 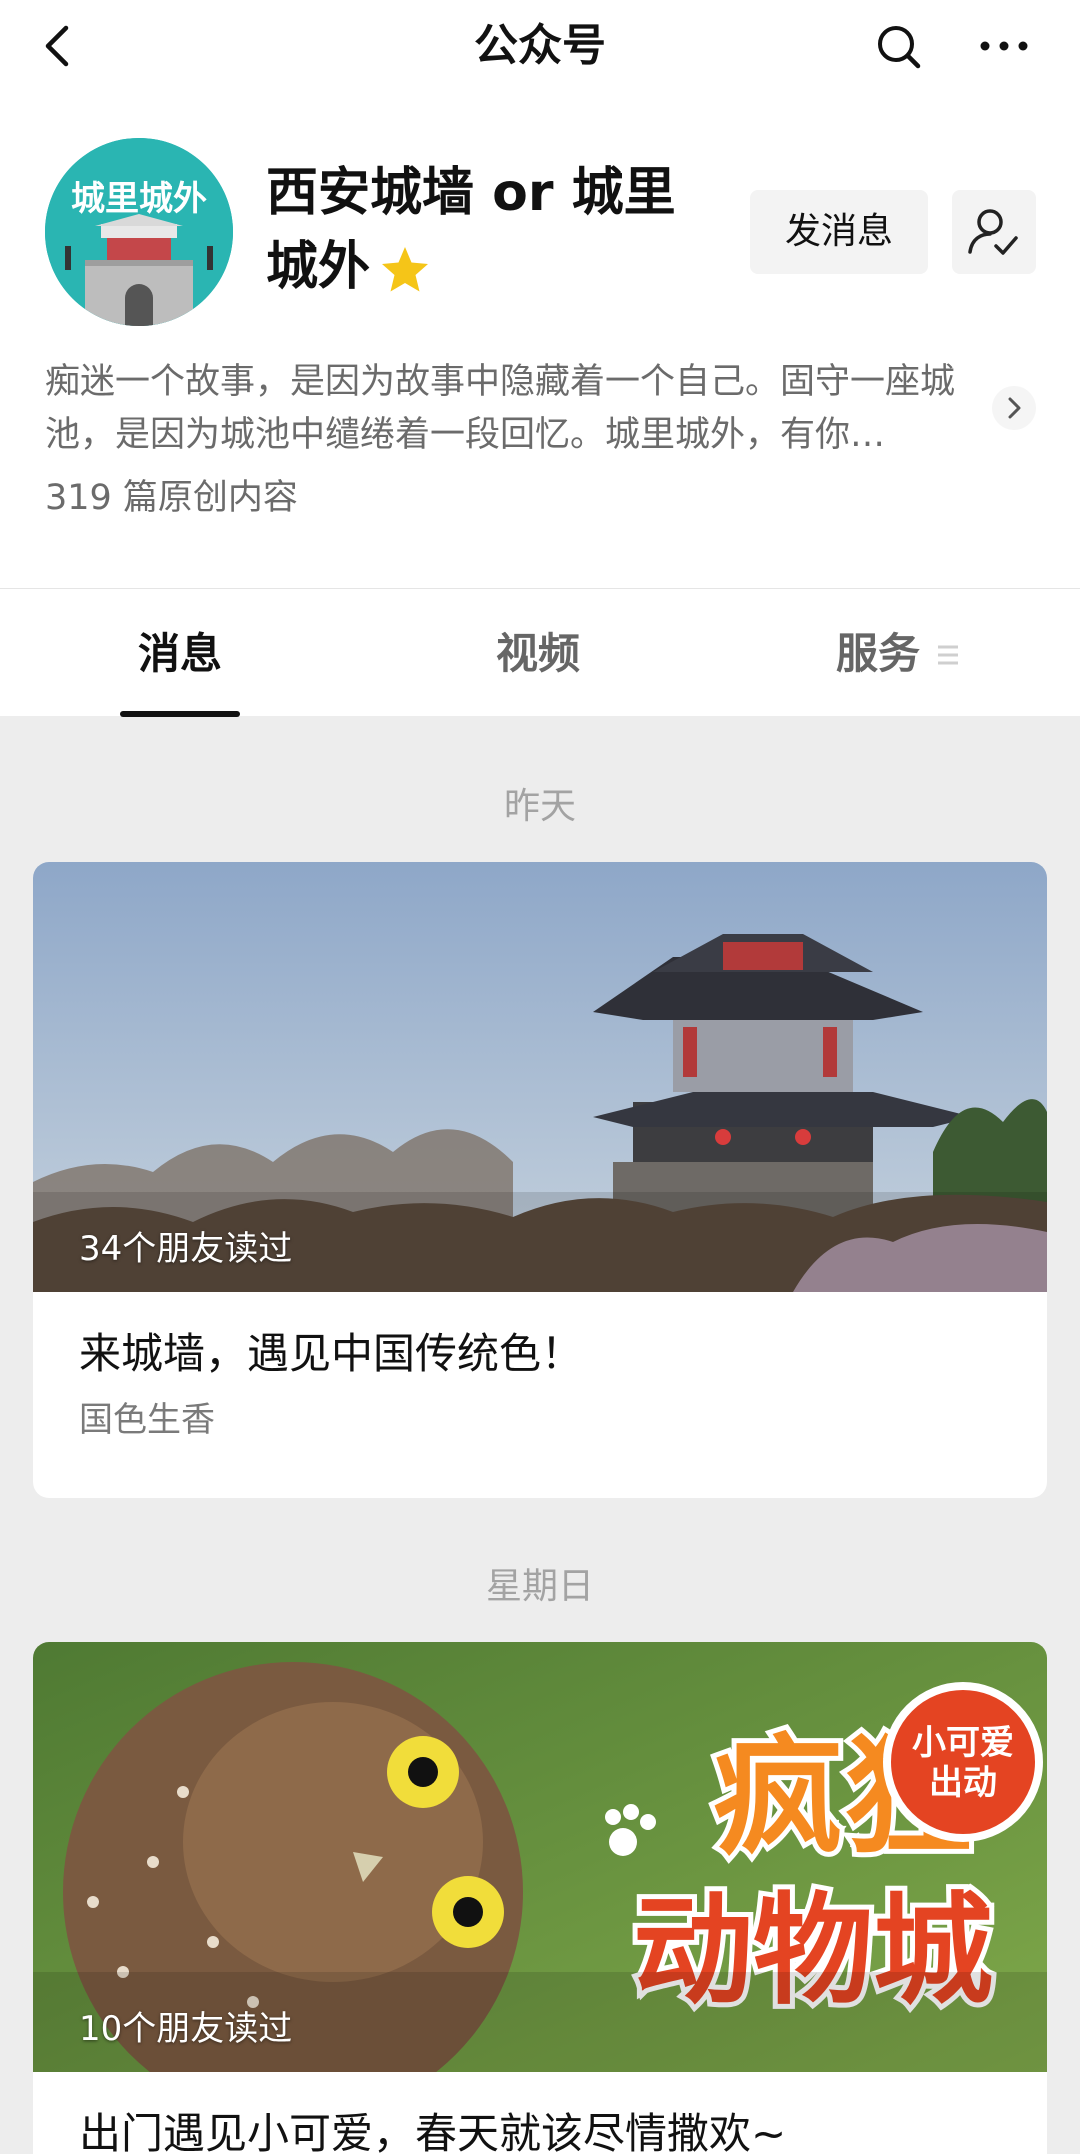 I want to click on more-horizontal-icon, so click(x=1004, y=46).